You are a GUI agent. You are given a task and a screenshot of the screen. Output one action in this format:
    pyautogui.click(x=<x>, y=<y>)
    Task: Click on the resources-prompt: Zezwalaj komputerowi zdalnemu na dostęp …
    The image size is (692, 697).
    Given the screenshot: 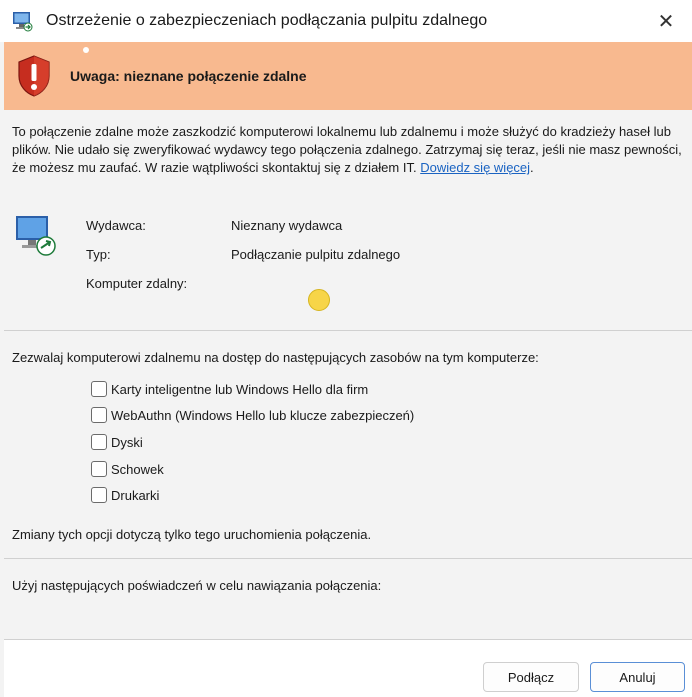 What is the action you would take?
    pyautogui.click(x=275, y=357)
    